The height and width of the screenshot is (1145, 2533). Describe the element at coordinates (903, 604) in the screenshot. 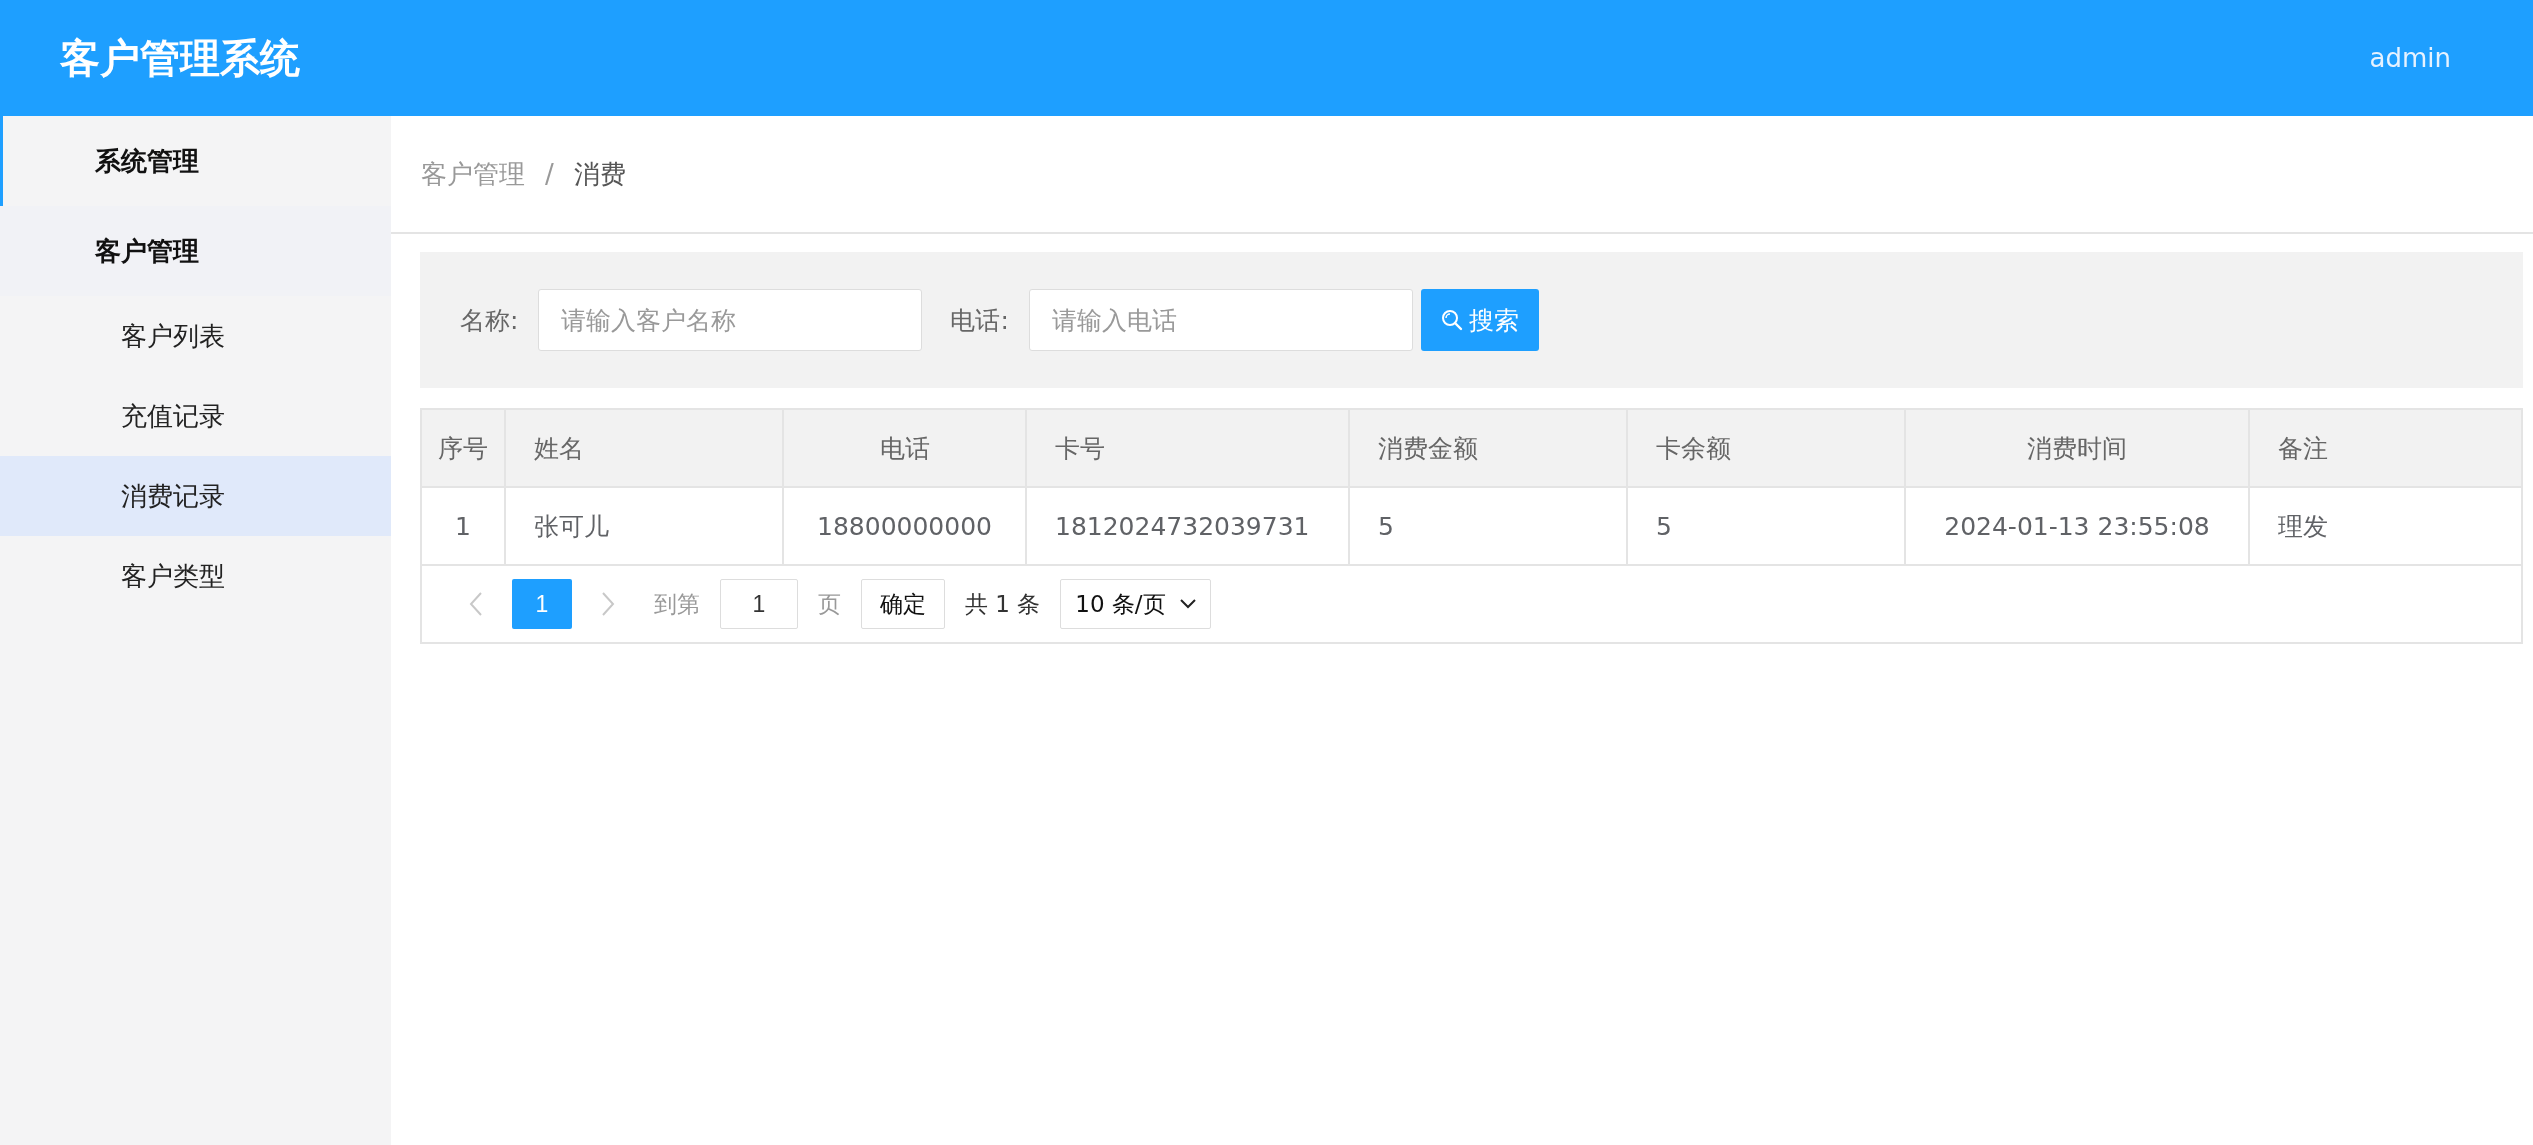

I see `confirm-button: 确定` at that location.